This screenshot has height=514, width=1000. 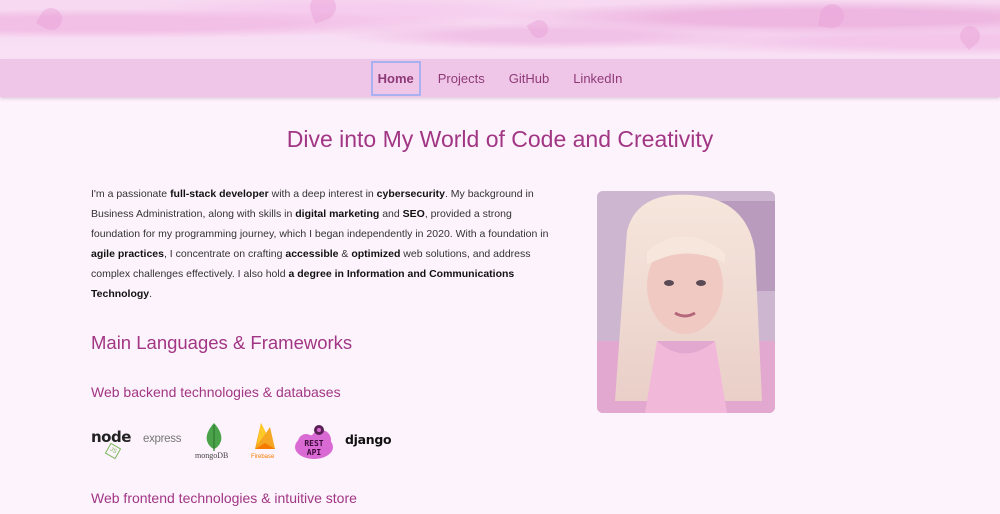 I want to click on rest-api-text-2: API, so click(x=314, y=452).